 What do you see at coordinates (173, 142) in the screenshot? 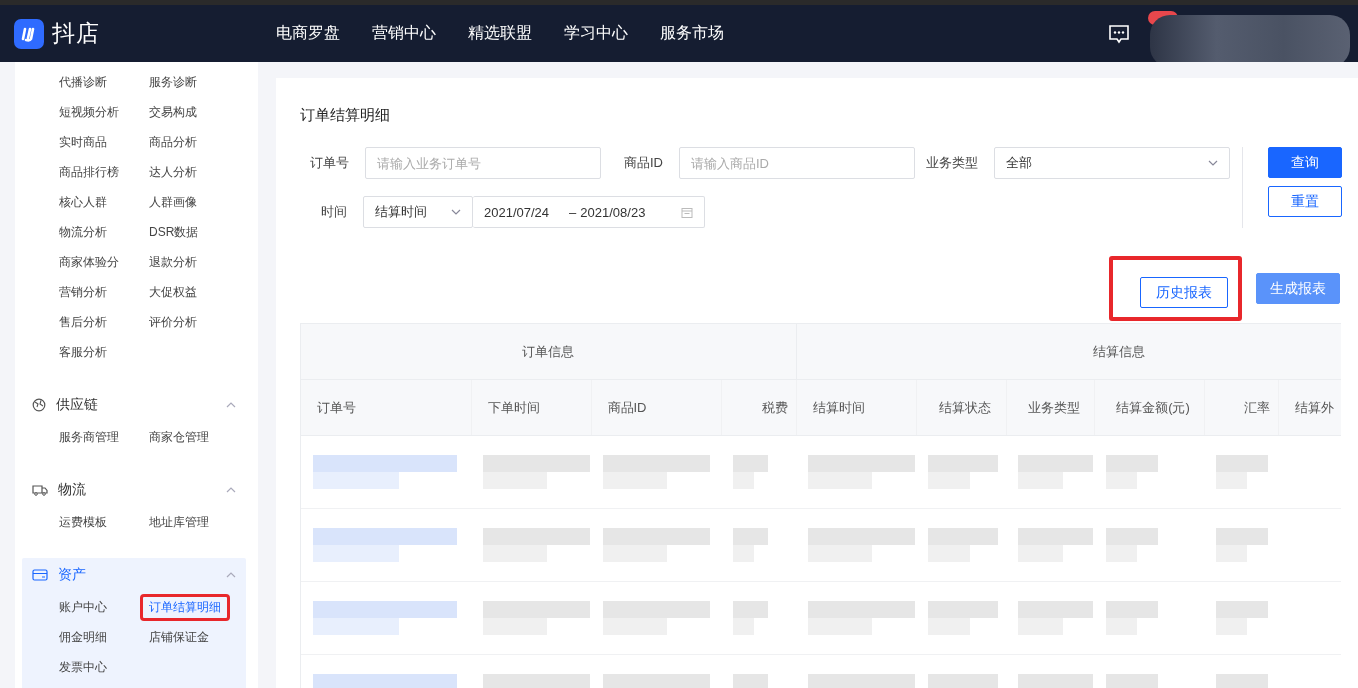
I see `menu-item: 商品分析` at bounding box center [173, 142].